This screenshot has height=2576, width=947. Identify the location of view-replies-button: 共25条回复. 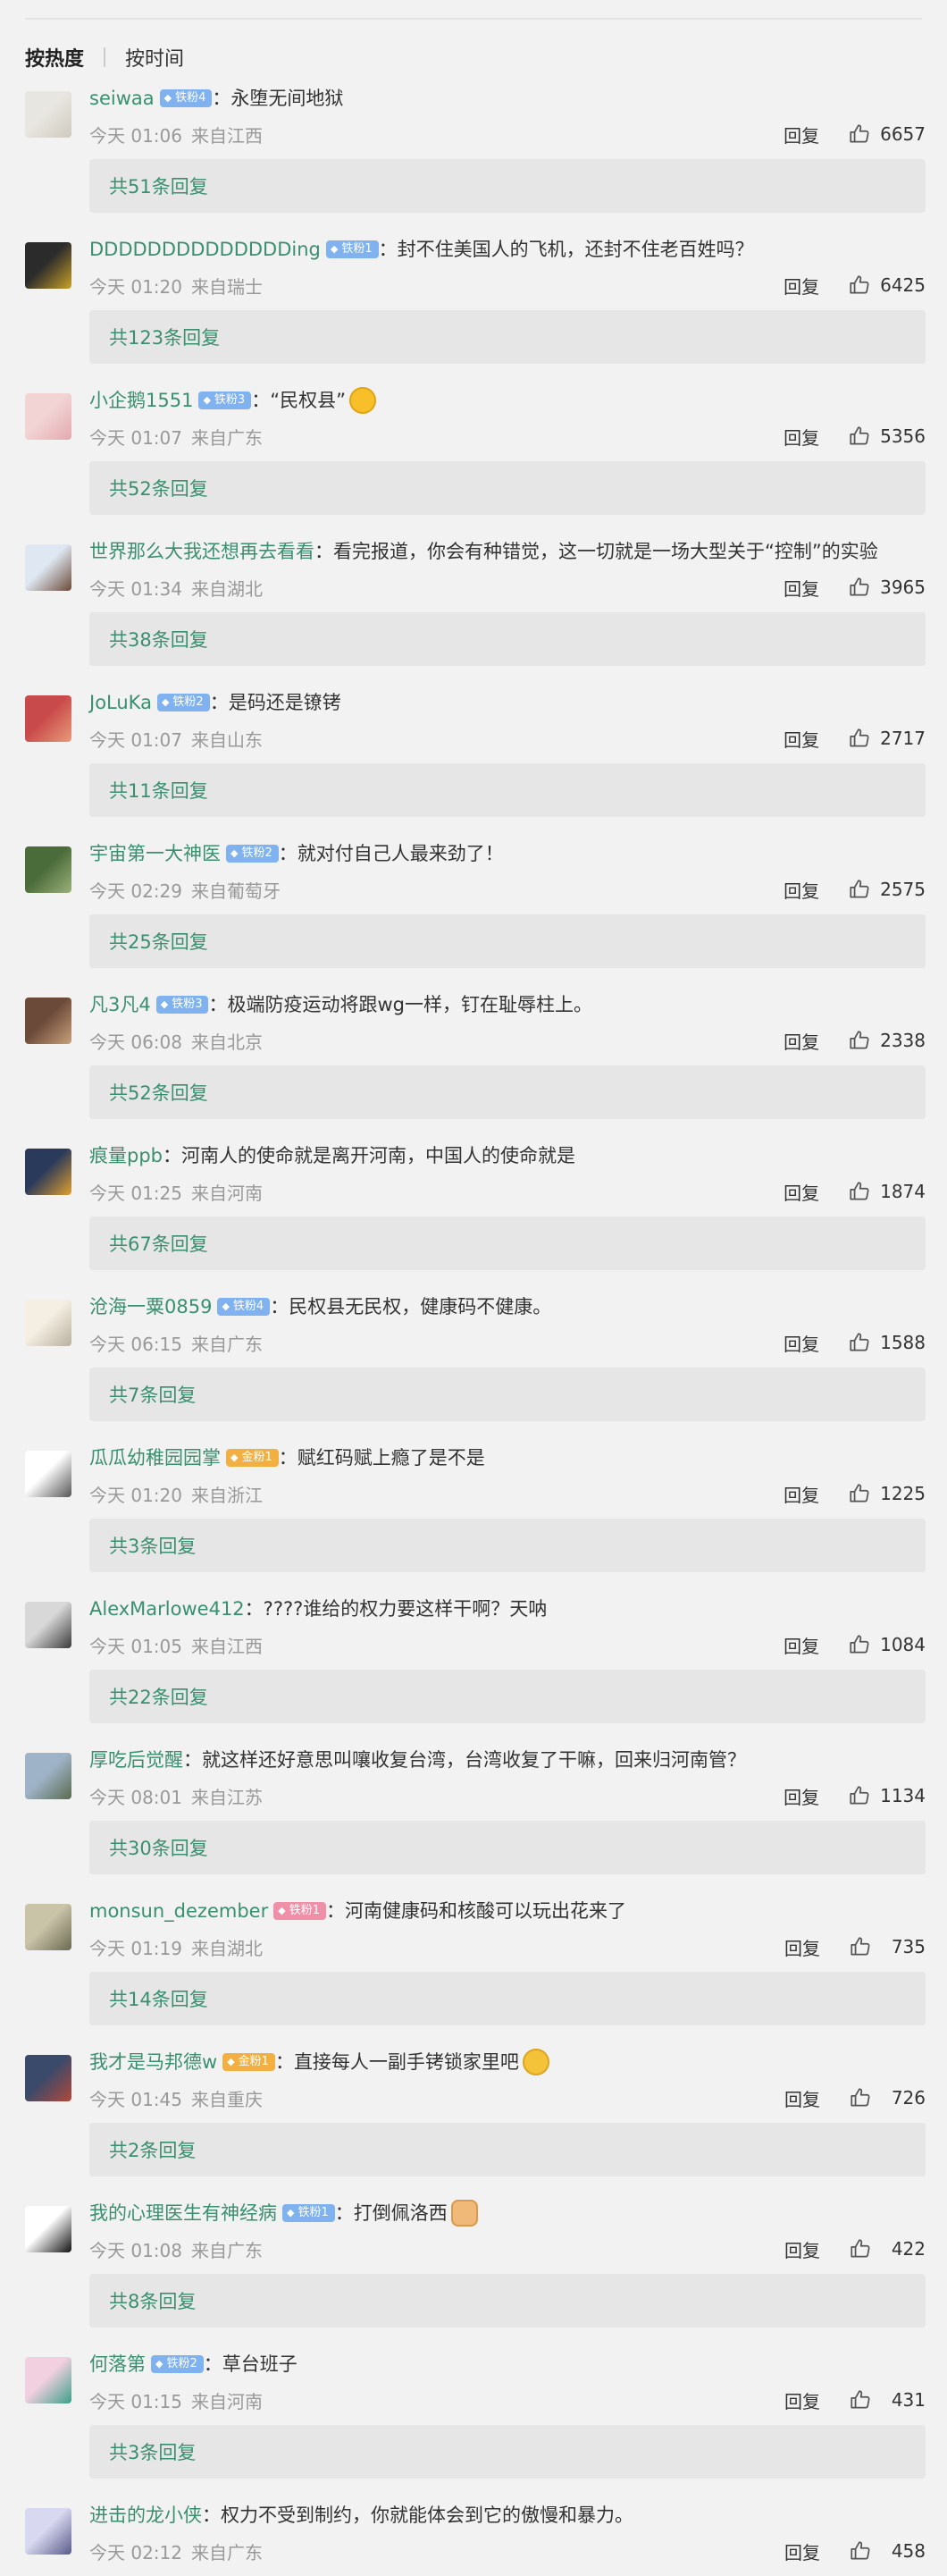
(507, 941).